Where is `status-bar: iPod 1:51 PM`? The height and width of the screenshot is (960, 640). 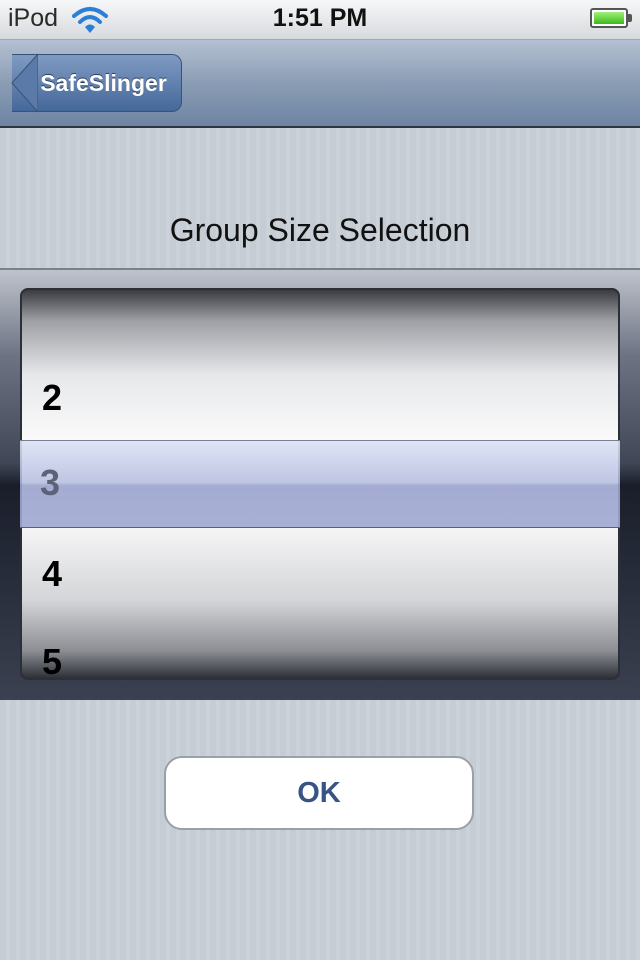 status-bar: iPod 1:51 PM is located at coordinates (320, 20).